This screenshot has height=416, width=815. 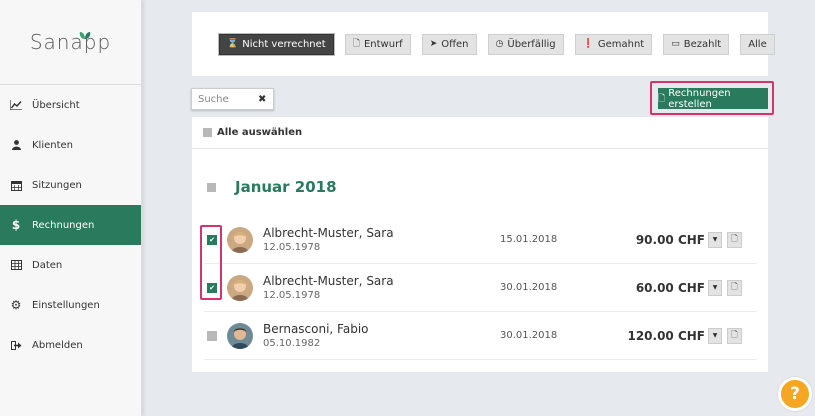 What do you see at coordinates (455, 44) in the screenshot?
I see `filter-label: Offen` at bounding box center [455, 44].